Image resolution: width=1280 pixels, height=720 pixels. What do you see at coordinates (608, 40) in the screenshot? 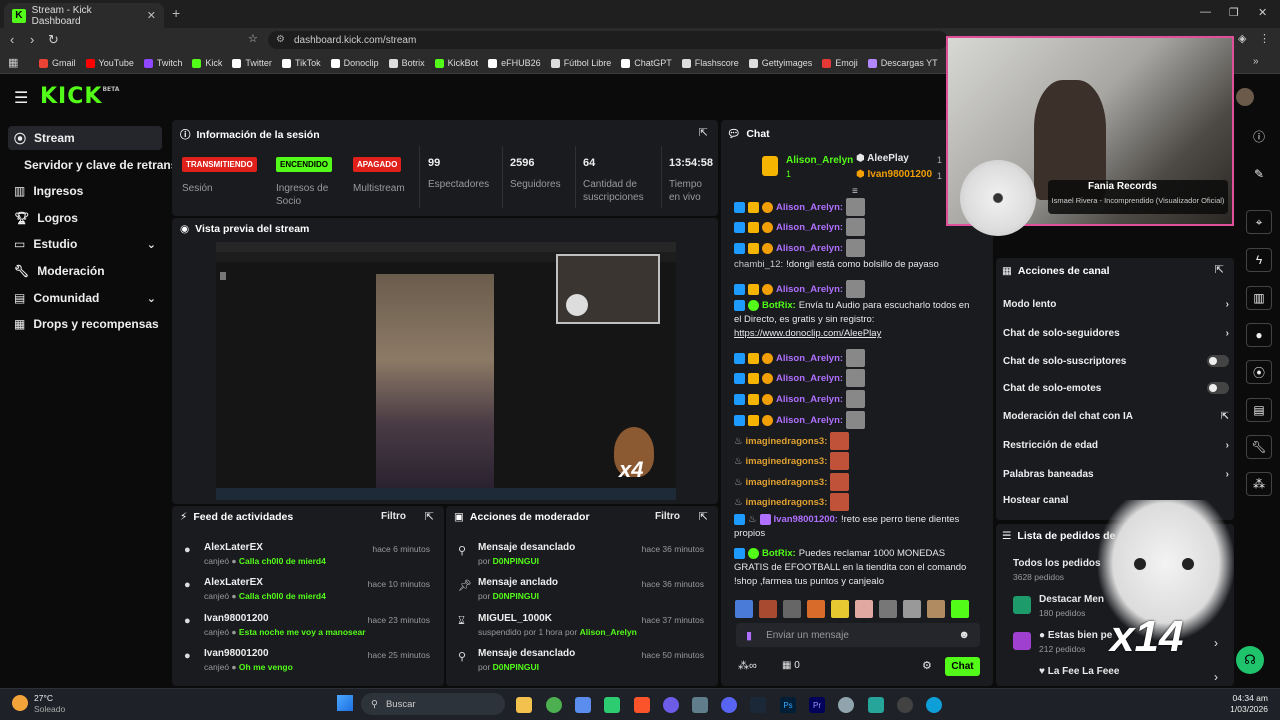
I see `url-bar: ⚙ dashboard.kick.com/stream` at bounding box center [608, 40].